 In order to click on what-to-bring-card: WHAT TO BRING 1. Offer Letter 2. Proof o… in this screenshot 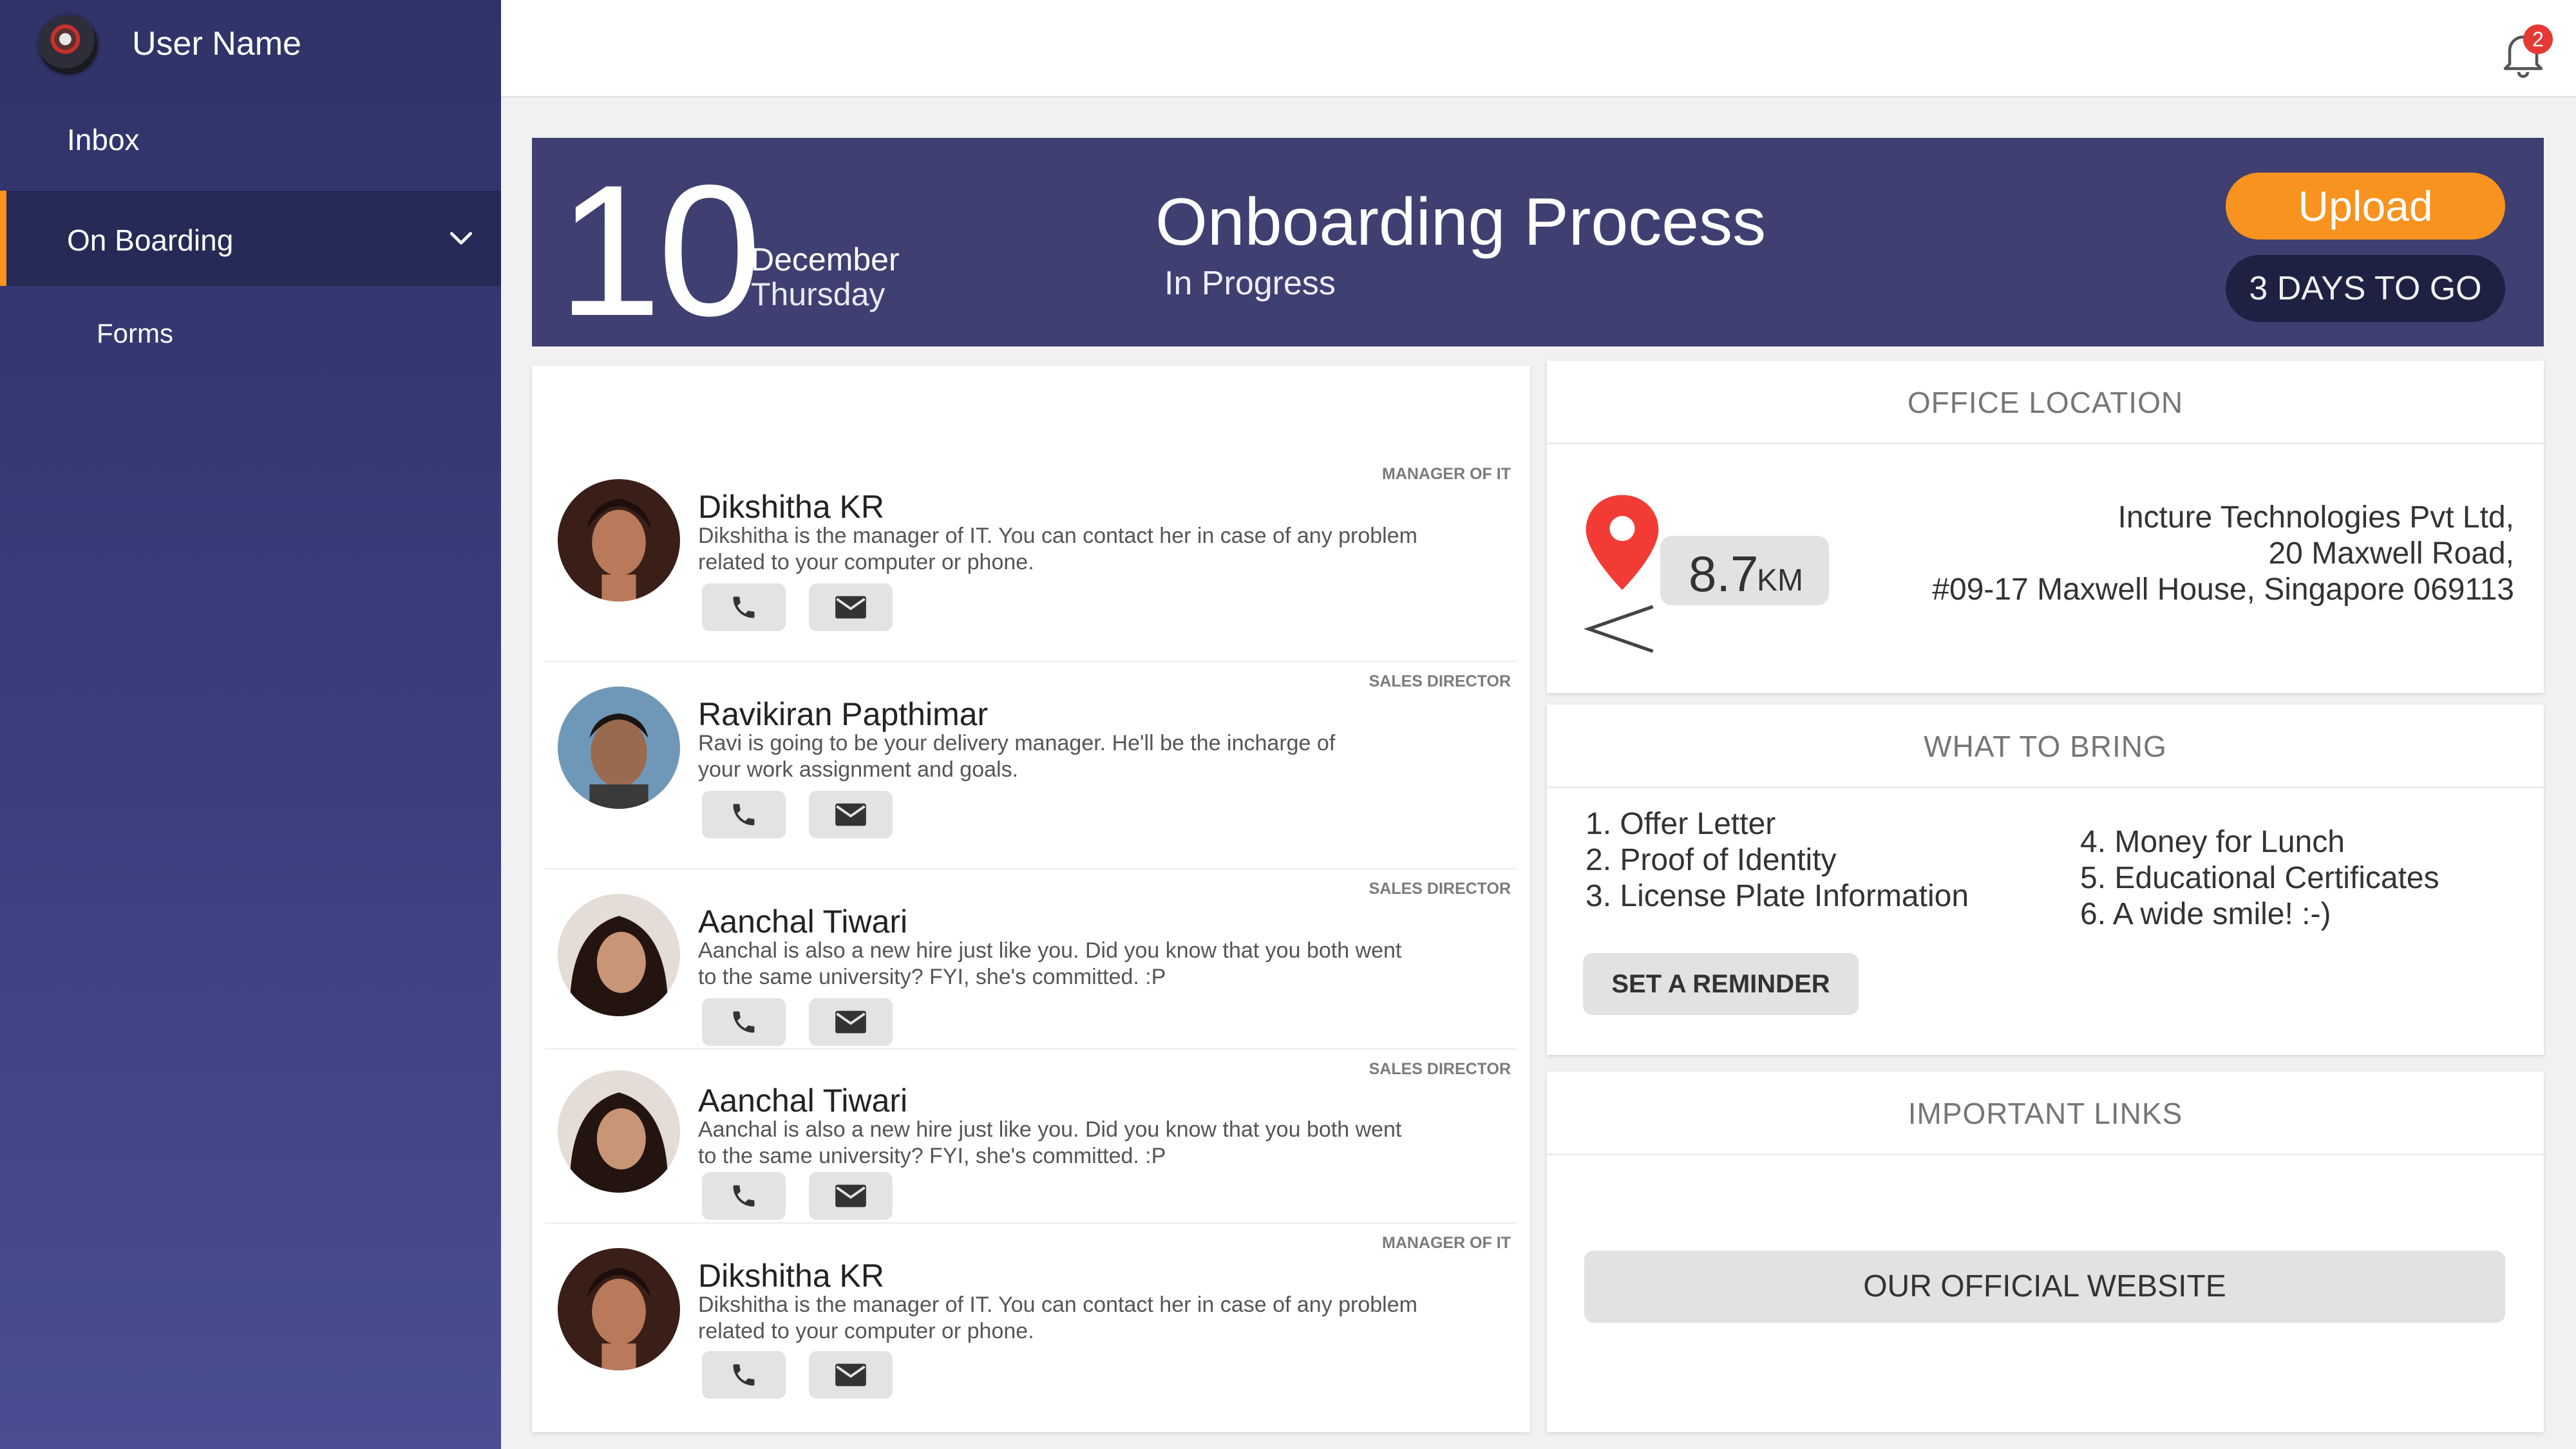, I will do `click(2045, 880)`.